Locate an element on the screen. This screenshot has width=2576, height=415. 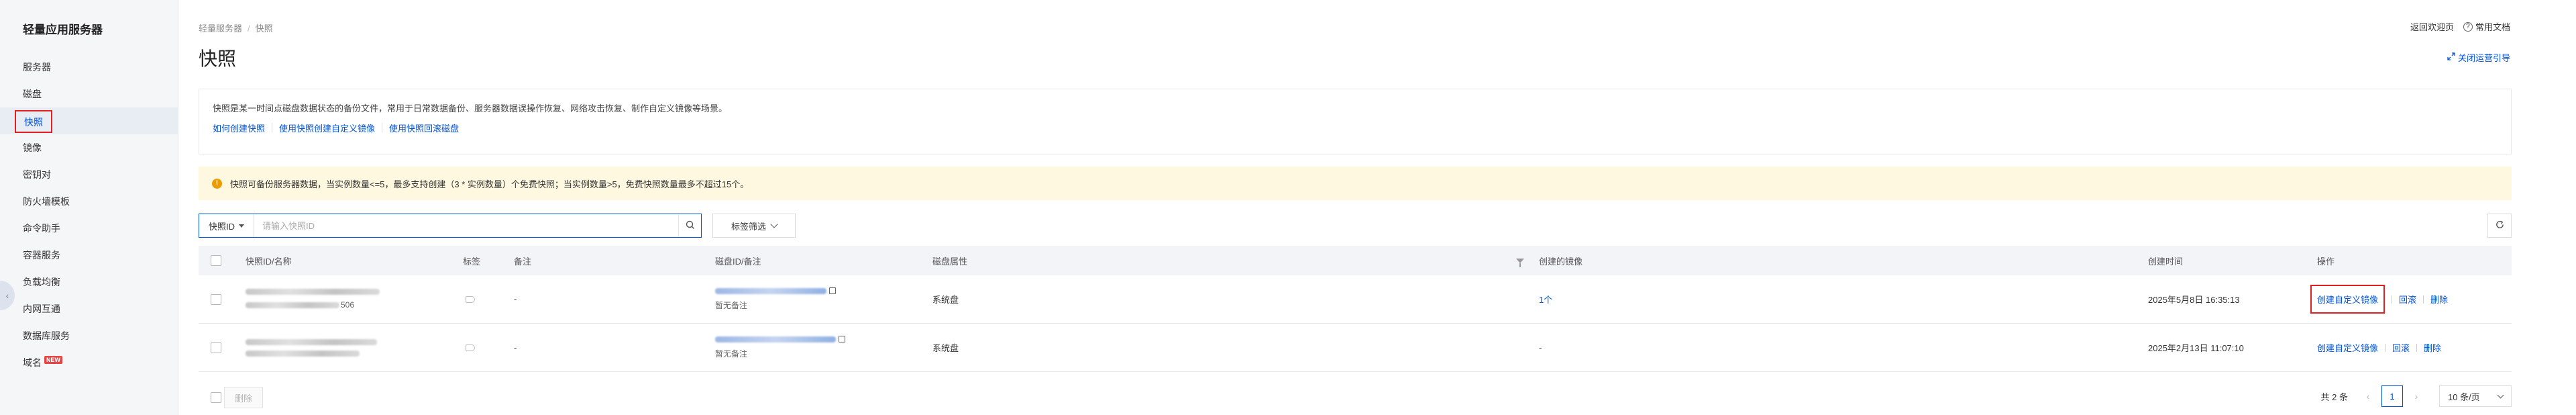
search-input is located at coordinates (466, 225).